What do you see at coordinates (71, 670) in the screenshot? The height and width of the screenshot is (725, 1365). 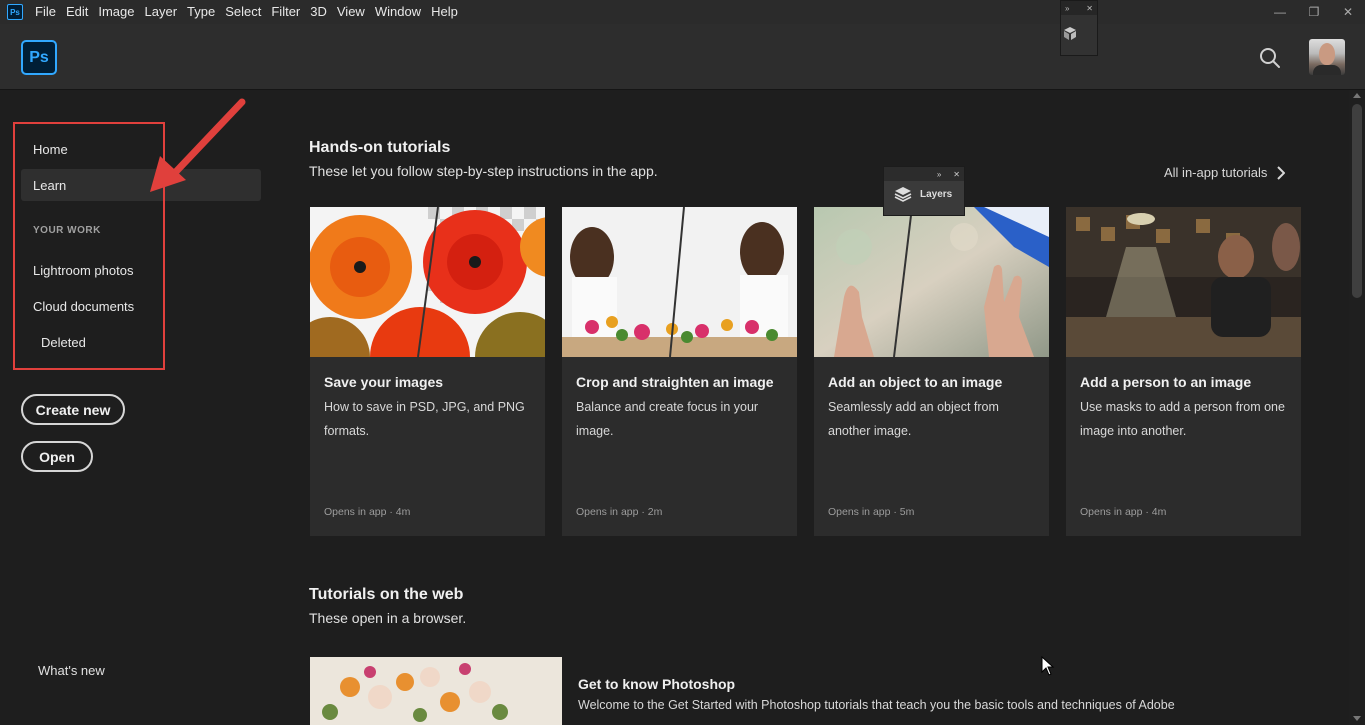 I see `whats-new-link: What's new` at bounding box center [71, 670].